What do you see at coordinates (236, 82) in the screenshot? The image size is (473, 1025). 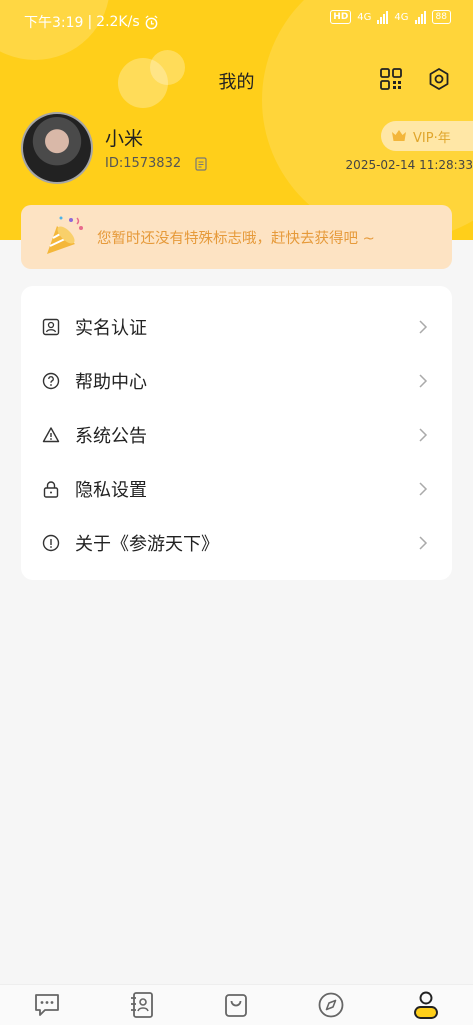 I see `page-title: 我的` at bounding box center [236, 82].